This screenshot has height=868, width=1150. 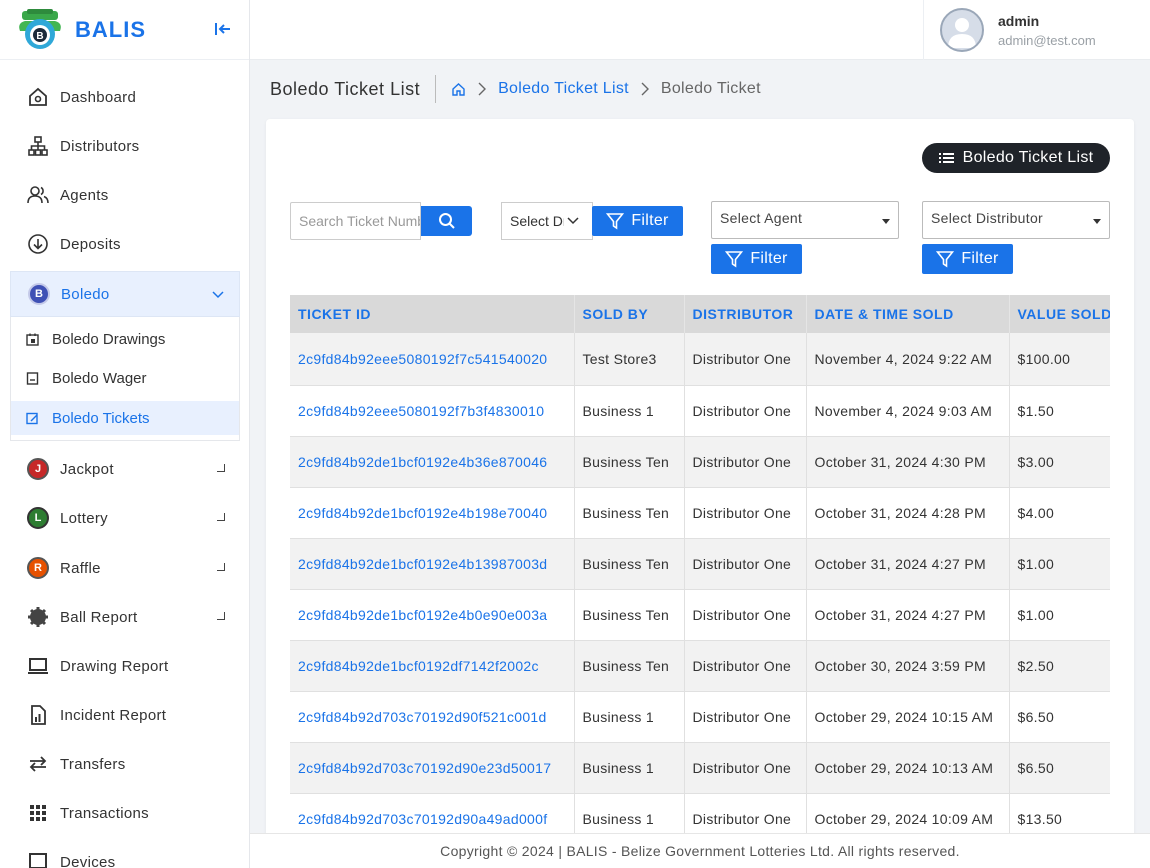 What do you see at coordinates (432, 615) in the screenshot?
I see `ticket-id-link: 2c9fd84b92de1bcf0192e4b0e90e003a` at bounding box center [432, 615].